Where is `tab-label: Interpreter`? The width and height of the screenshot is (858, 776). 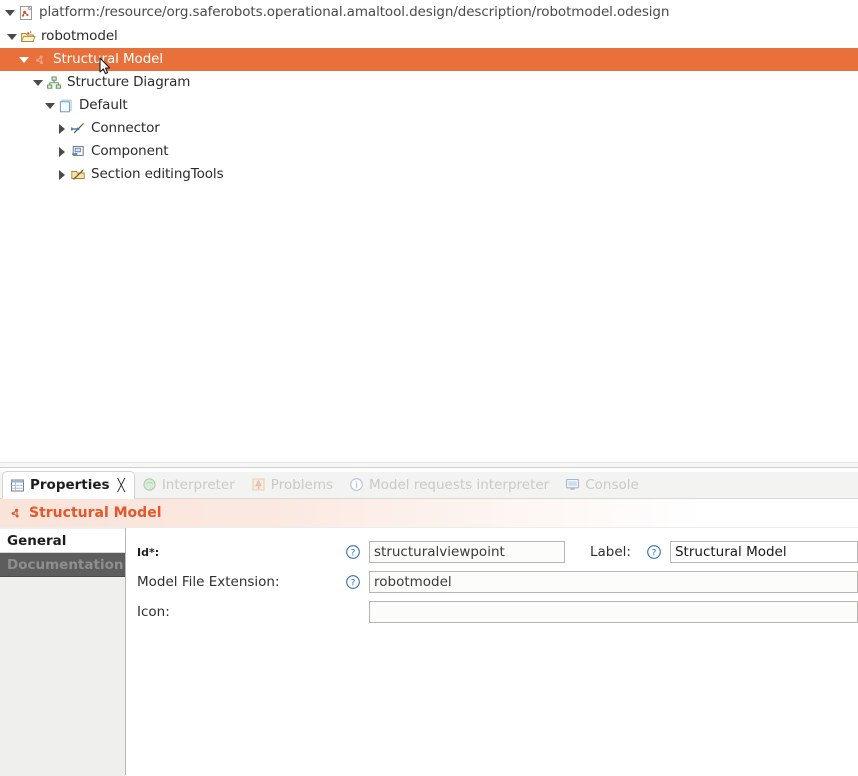 tab-label: Interpreter is located at coordinates (198, 484).